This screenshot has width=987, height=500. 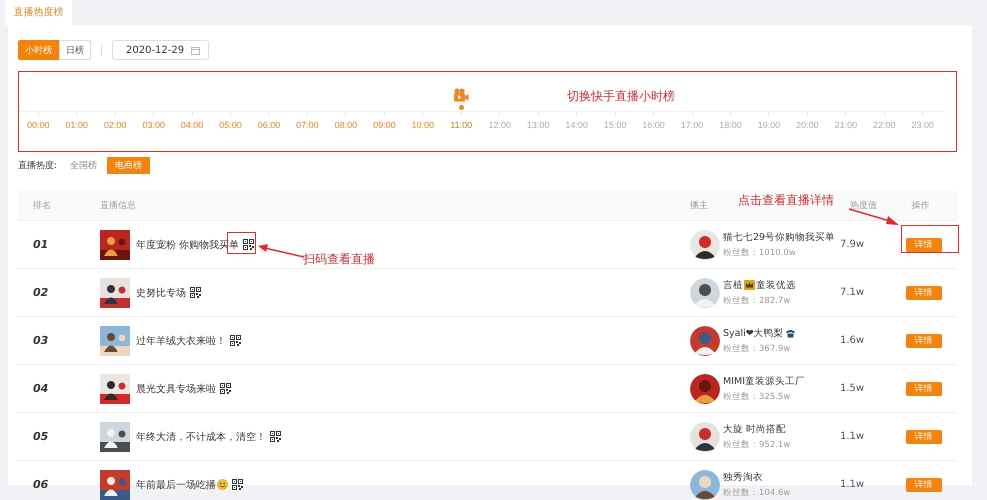 What do you see at coordinates (461, 95) in the screenshot?
I see `video-camera-icon` at bounding box center [461, 95].